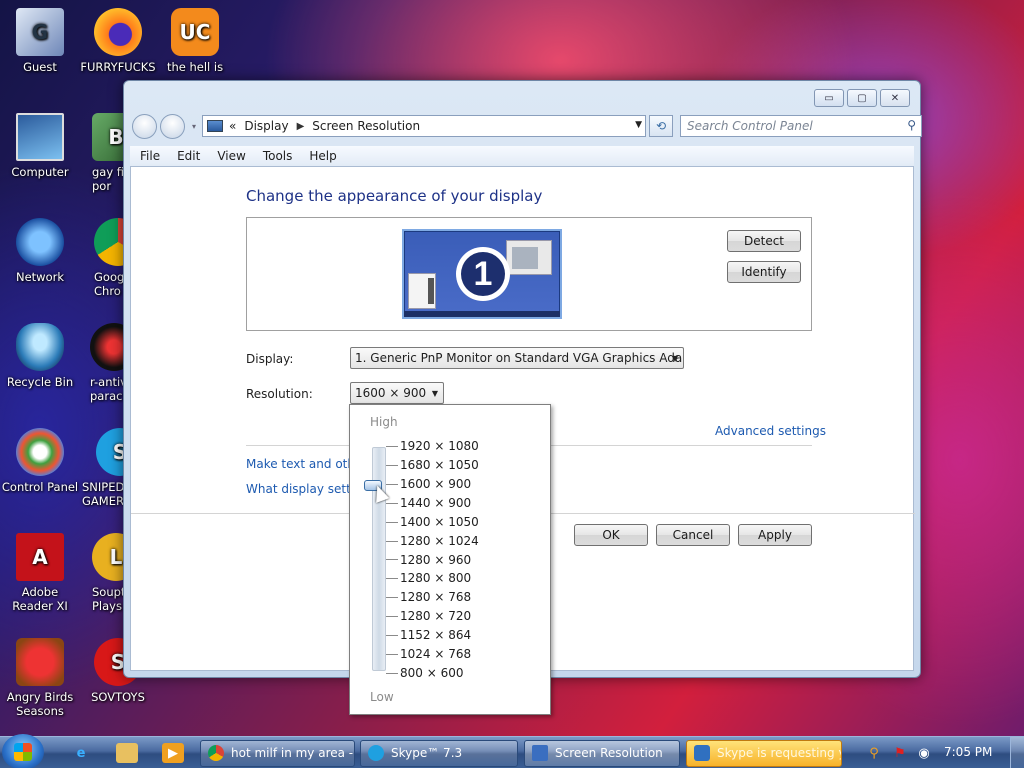  I want to click on start-button, so click(23, 751).